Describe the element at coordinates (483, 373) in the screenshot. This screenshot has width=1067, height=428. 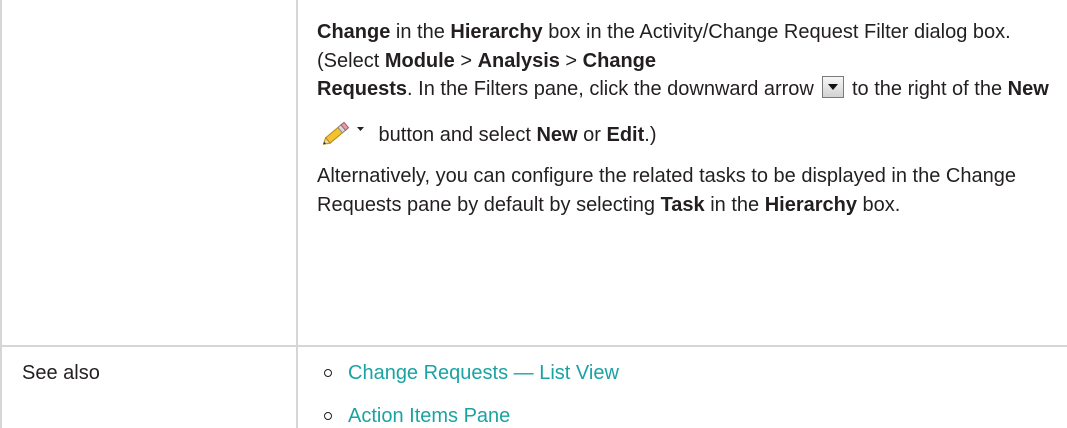
I see `link-change-requests-list-view: Change Requests — List View` at that location.